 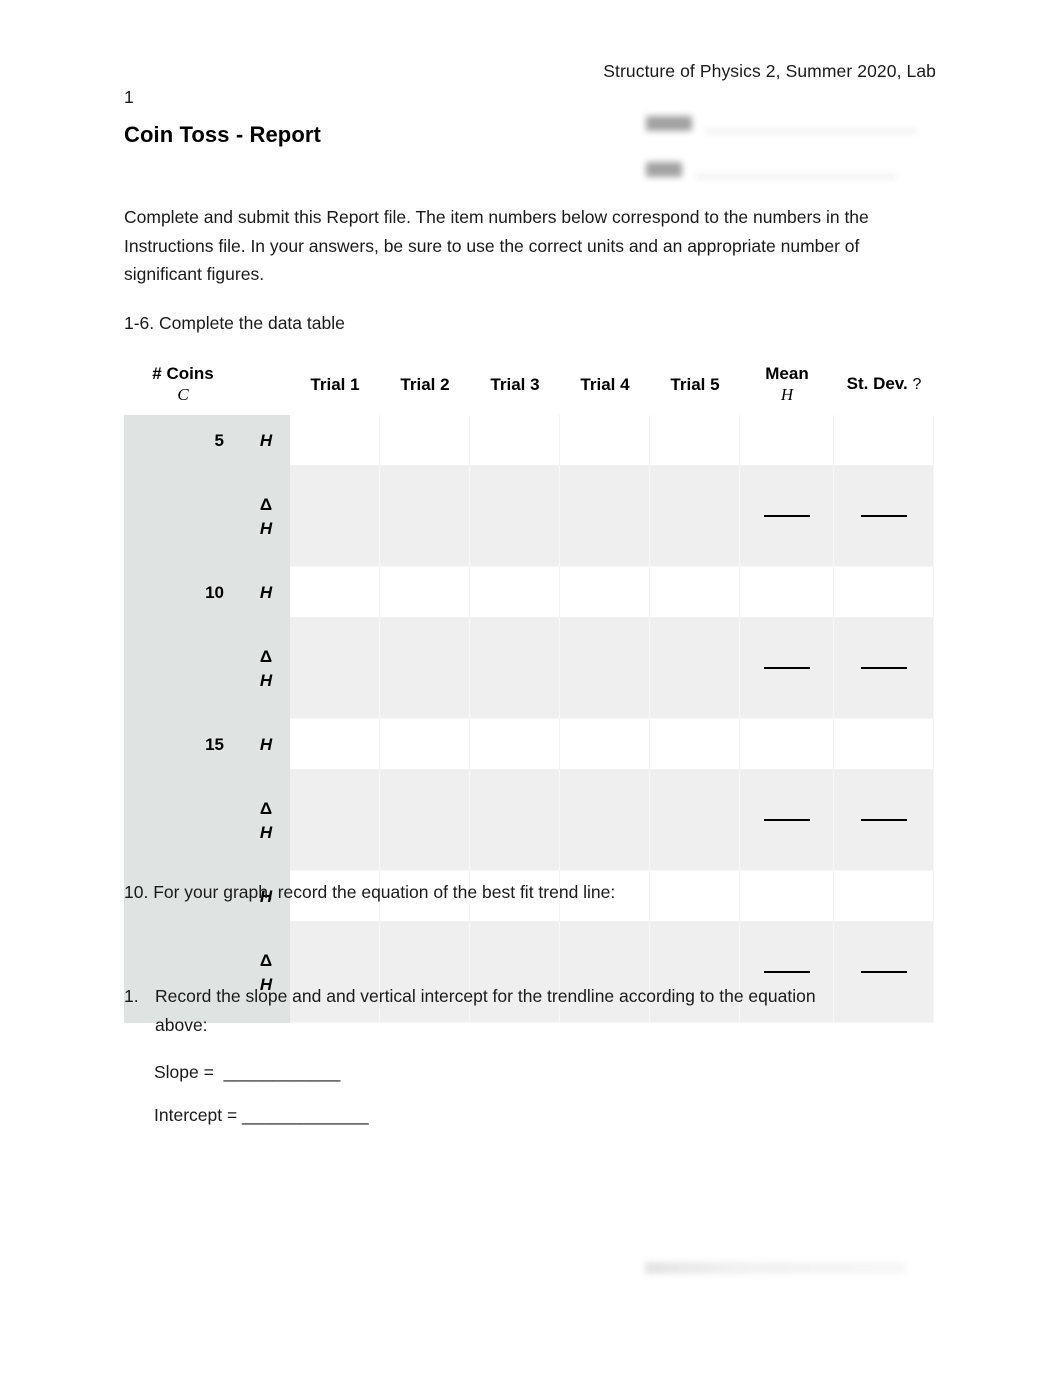 What do you see at coordinates (222, 134) in the screenshot?
I see `page-title: Coin Toss - Report` at bounding box center [222, 134].